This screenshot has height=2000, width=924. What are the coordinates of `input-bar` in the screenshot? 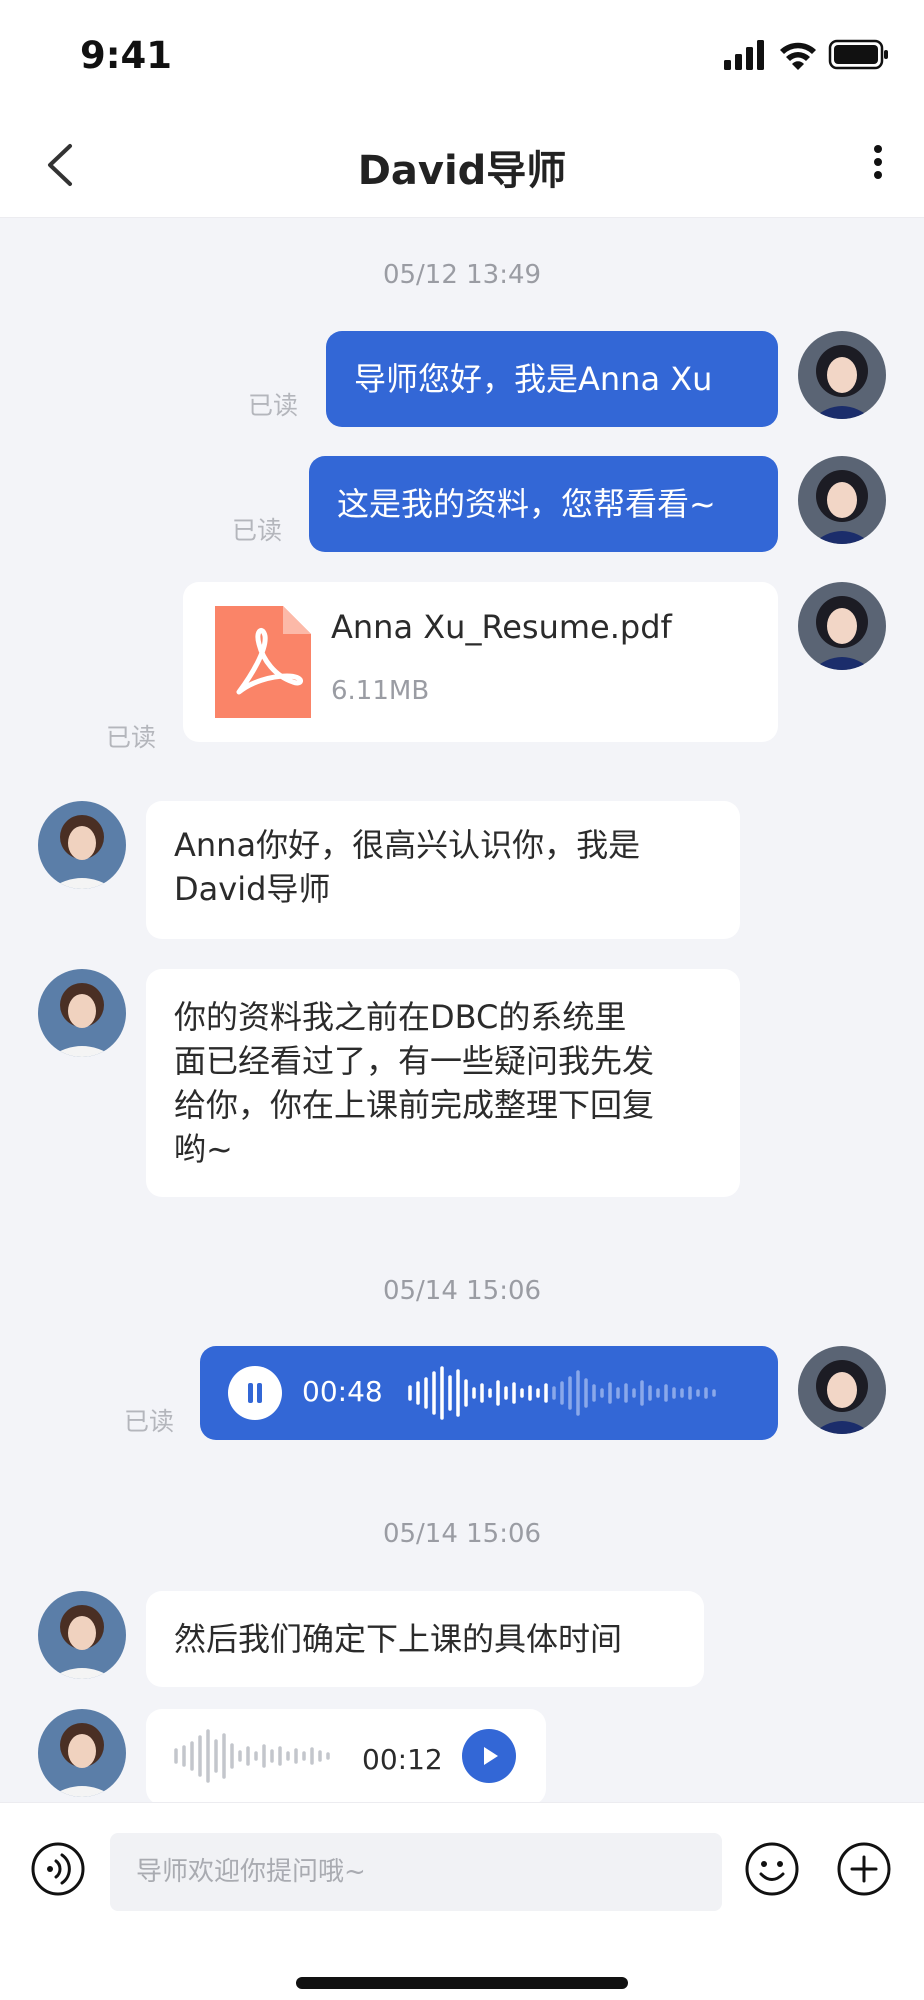 It's located at (462, 1901).